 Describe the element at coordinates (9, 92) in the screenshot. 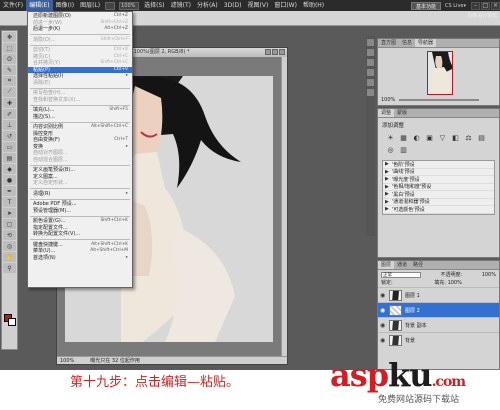

I see `eyedropper-tool-icon: ⟋` at that location.